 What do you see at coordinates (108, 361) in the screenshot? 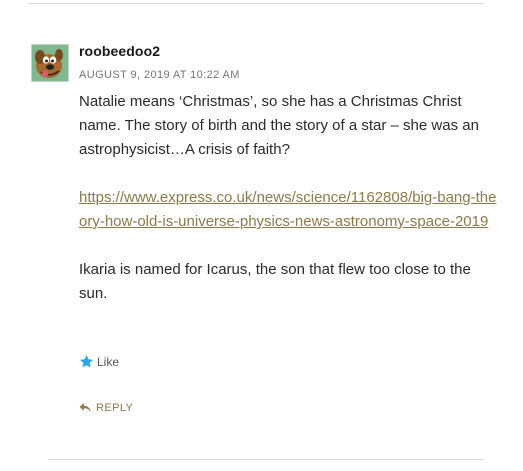
I see `like-label: Like` at bounding box center [108, 361].